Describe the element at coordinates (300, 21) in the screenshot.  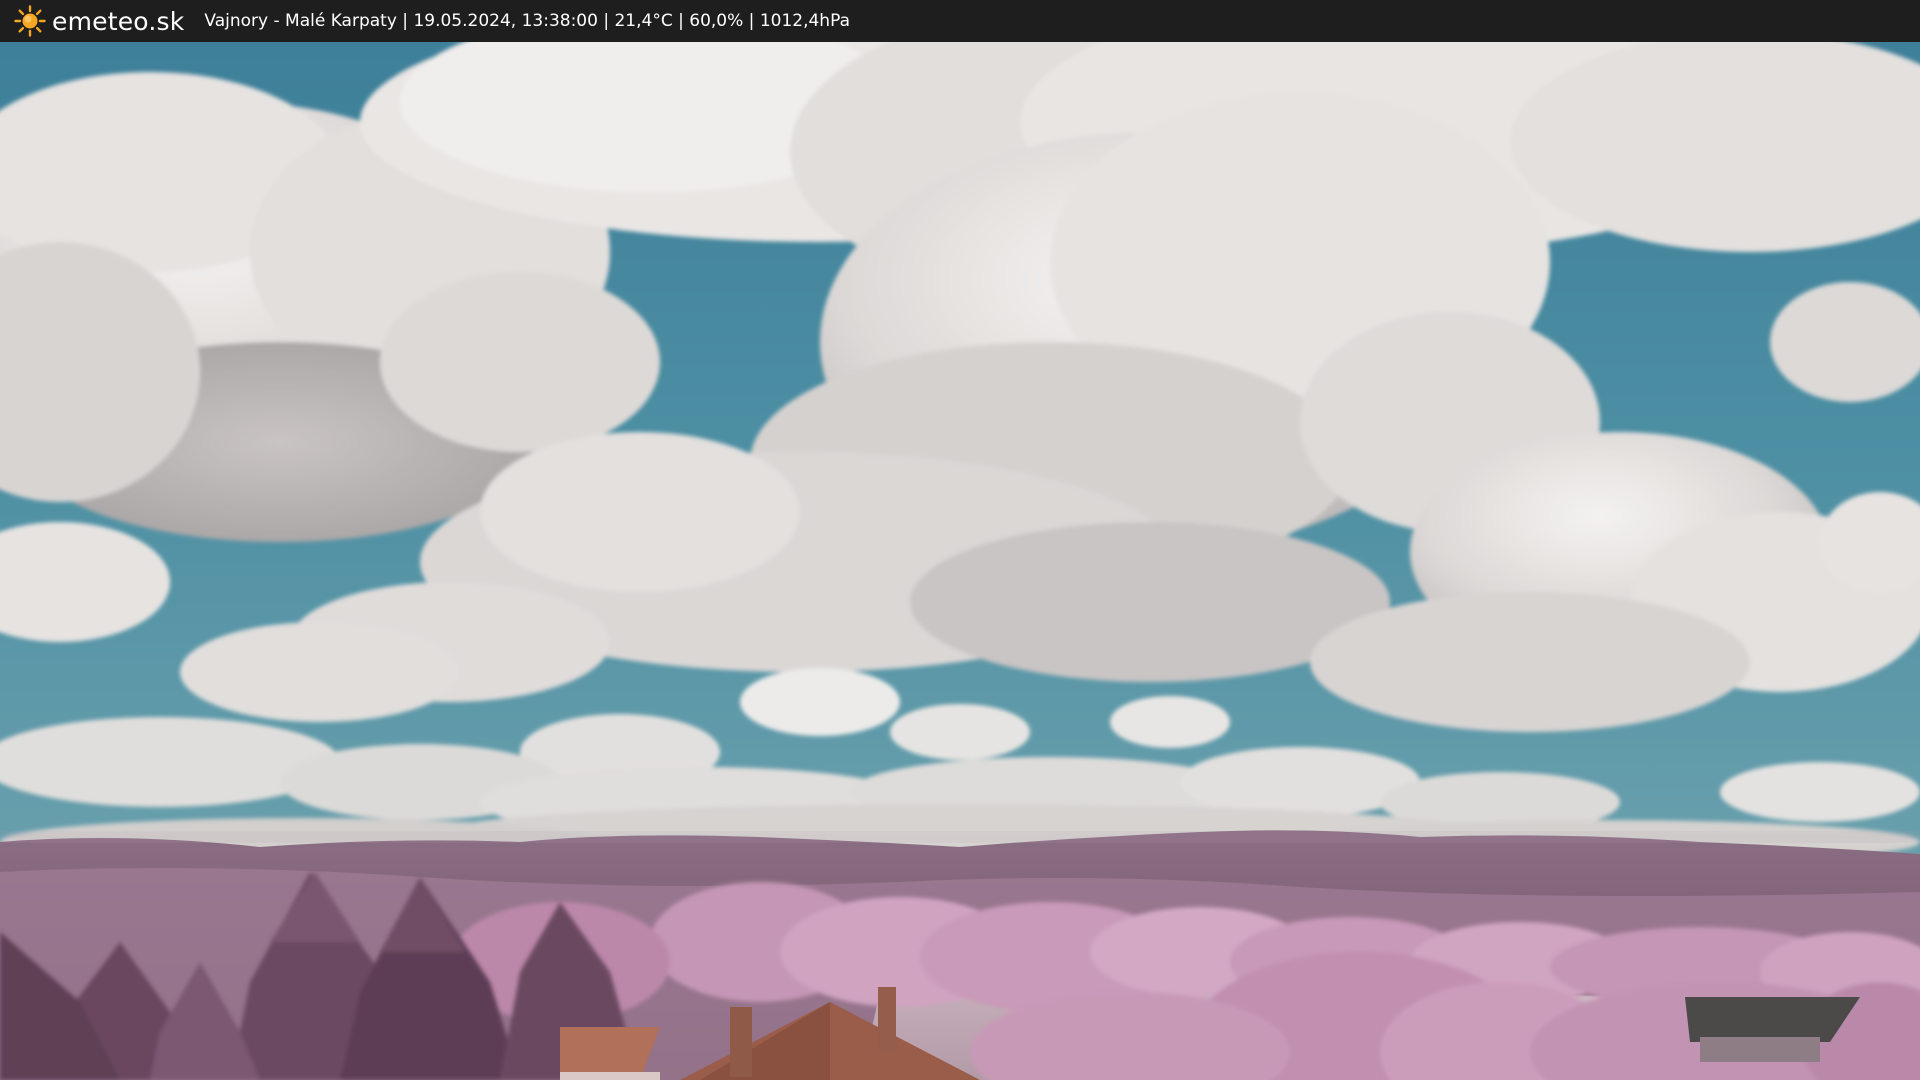
I see `location-text: Vajnory - Malé Karpaty` at that location.